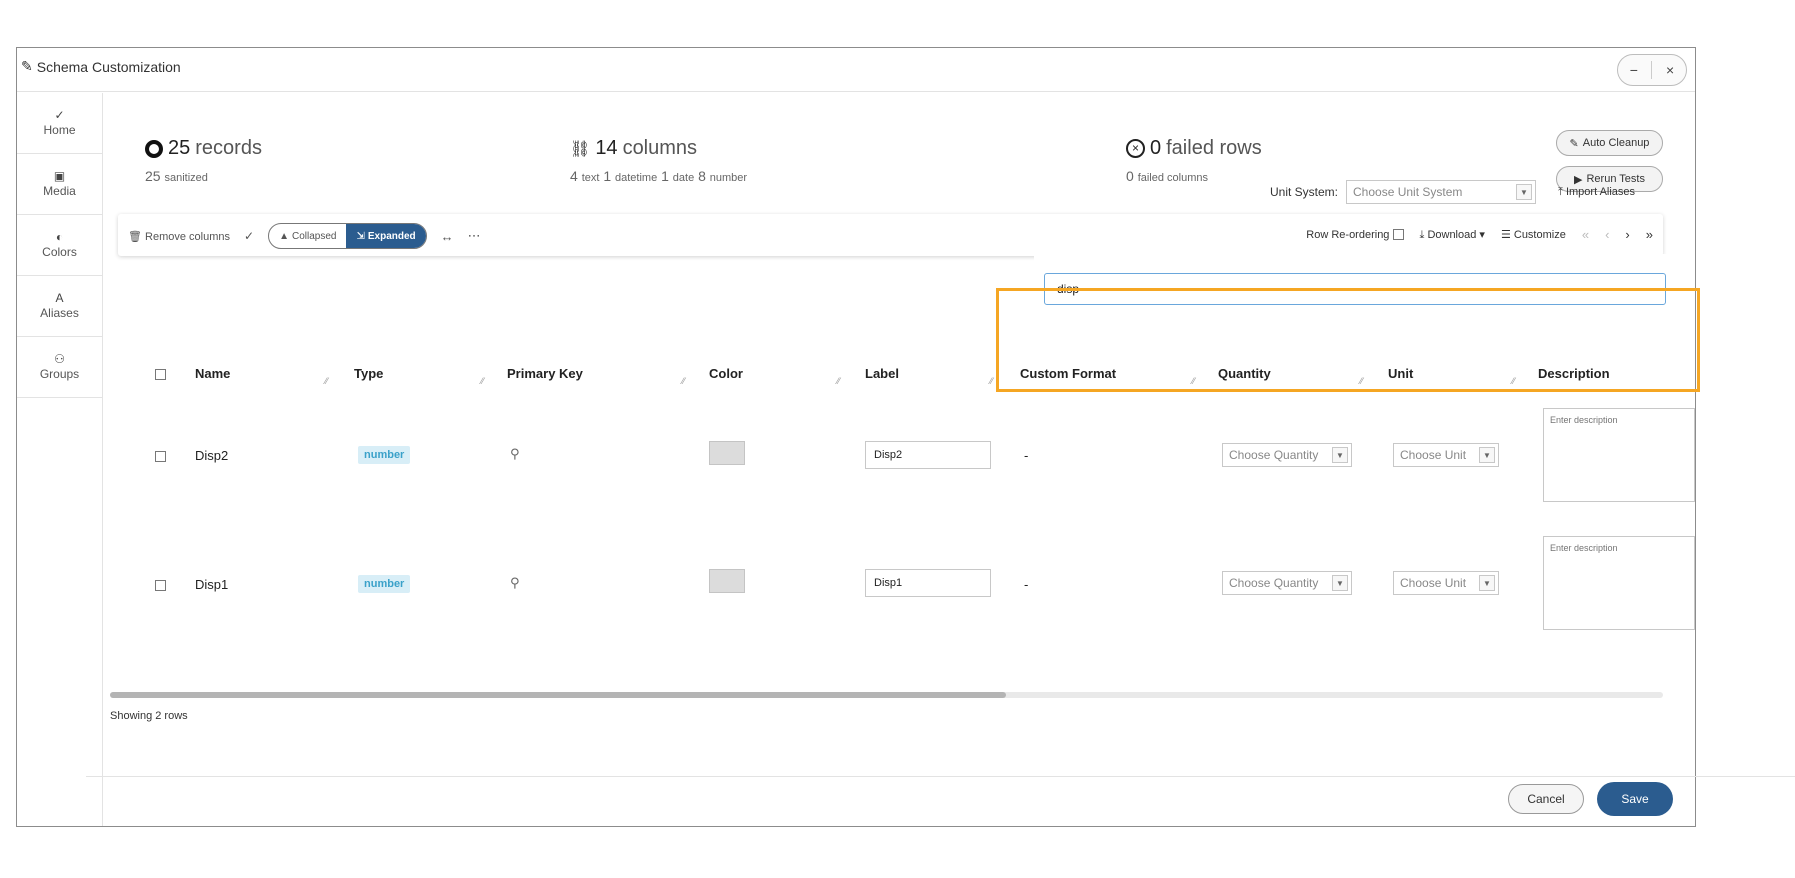  What do you see at coordinates (1627, 234) in the screenshot?
I see `next-page-icon: ›` at bounding box center [1627, 234].